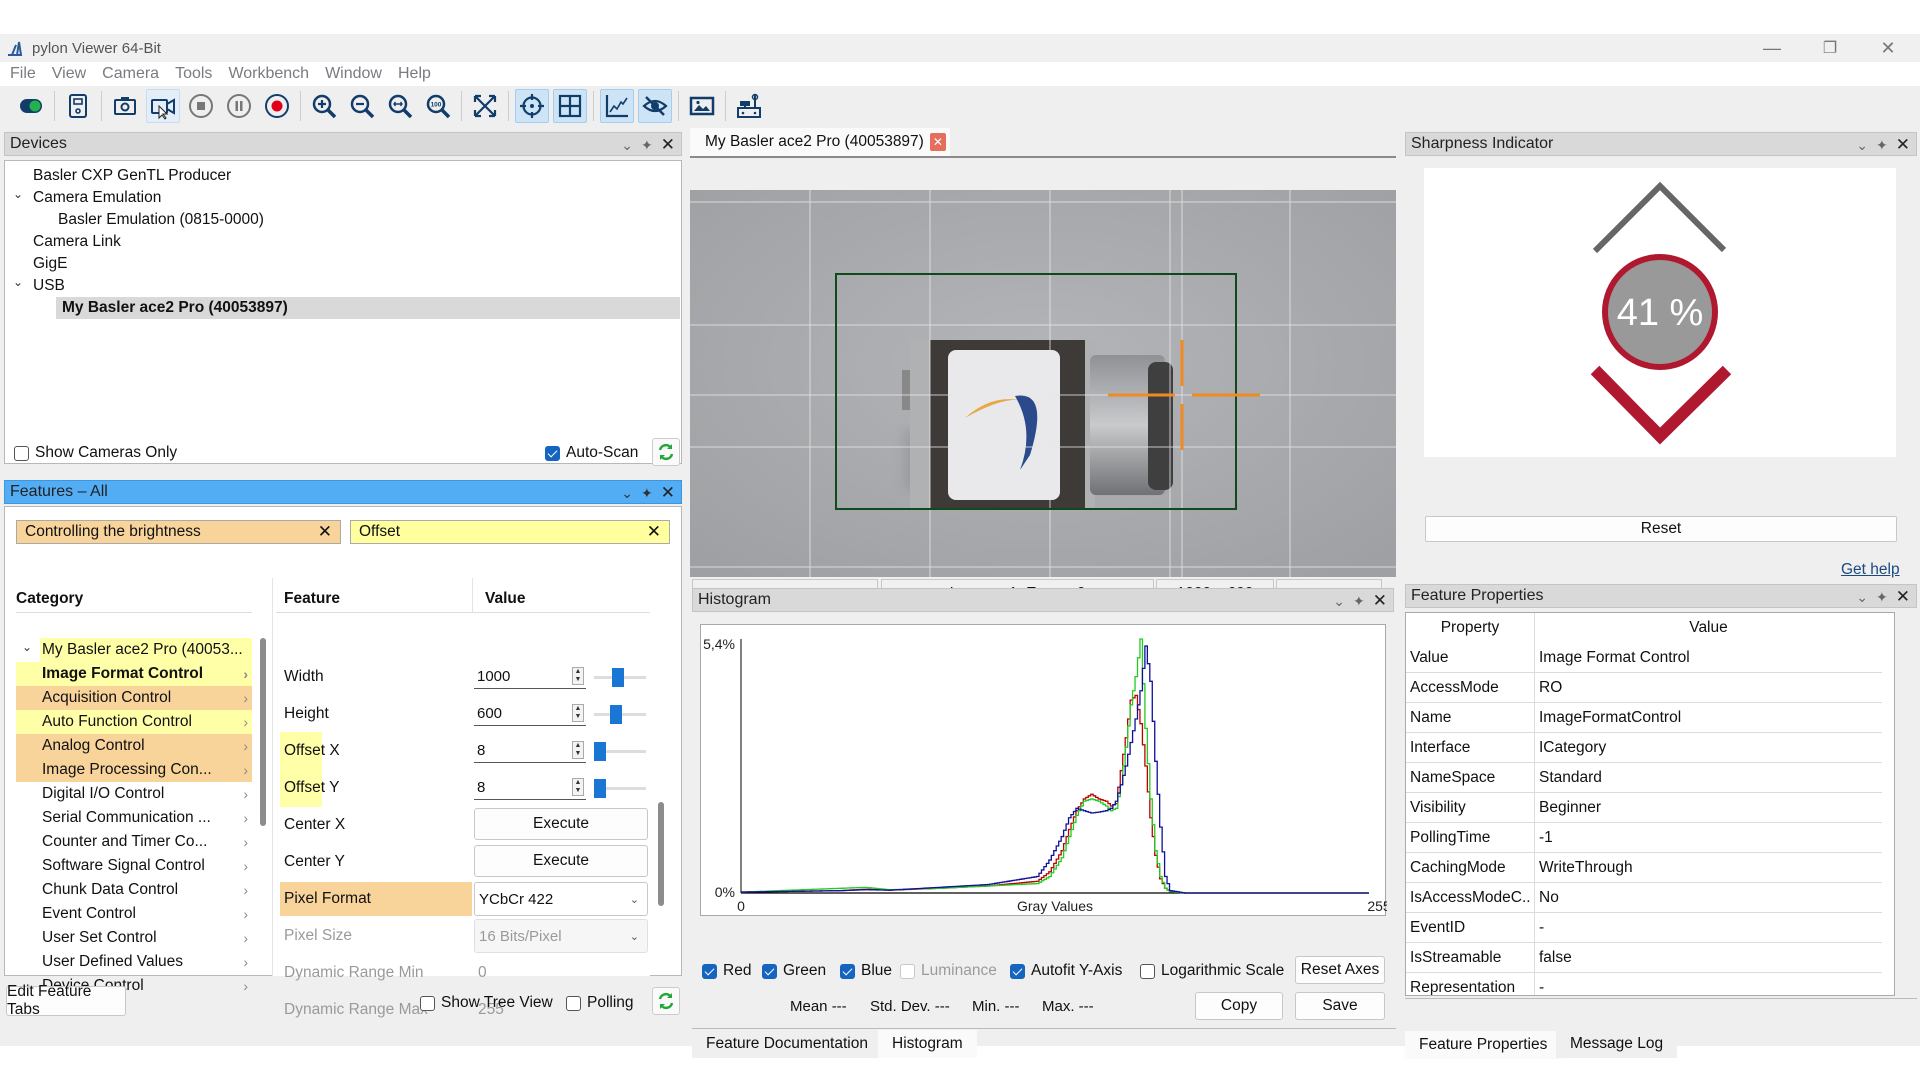 The width and height of the screenshot is (1920, 1080). What do you see at coordinates (23, 74) in the screenshot?
I see `menu-file: File` at bounding box center [23, 74].